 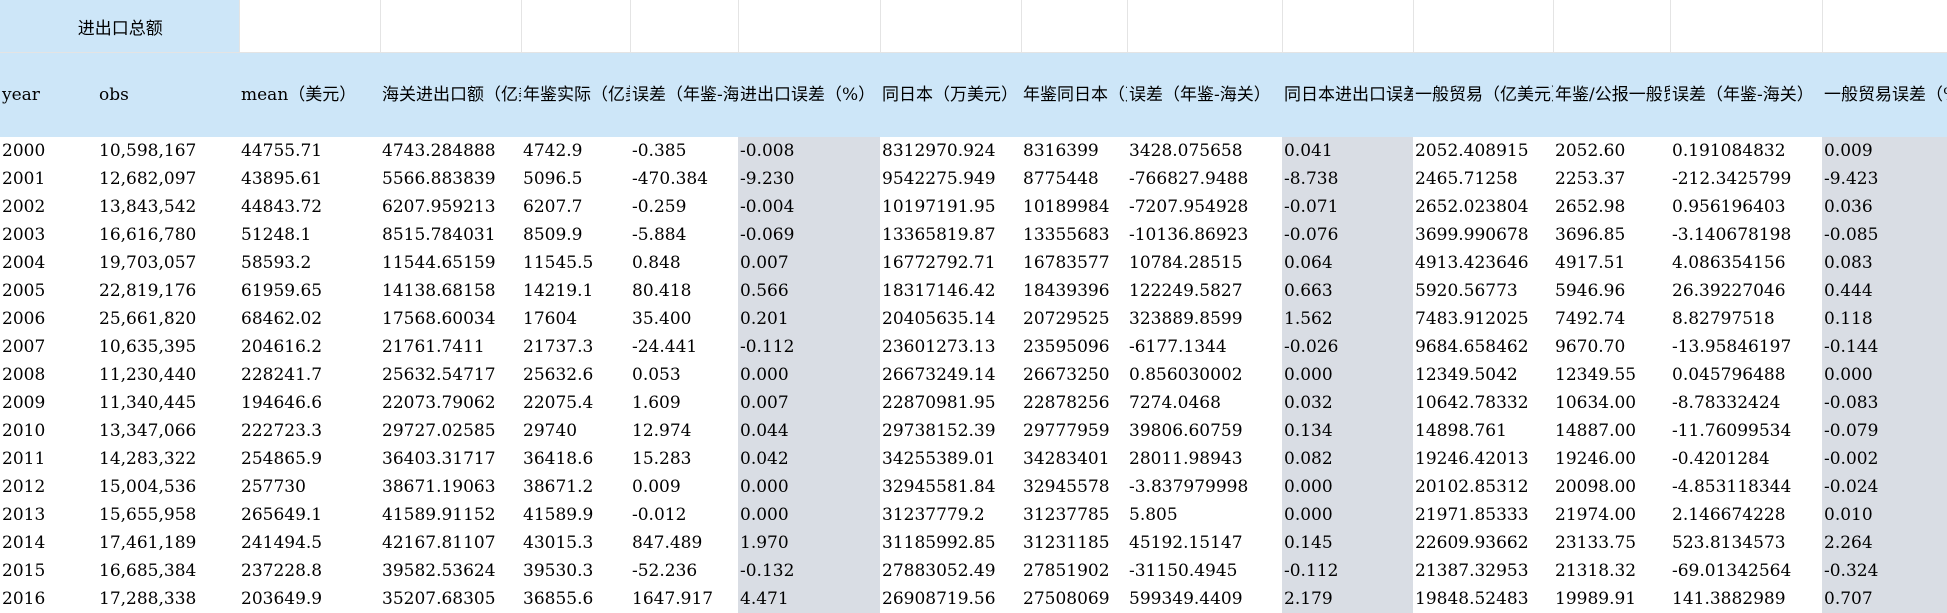 I want to click on data-cell: -0.112, so click(x=1347, y=571).